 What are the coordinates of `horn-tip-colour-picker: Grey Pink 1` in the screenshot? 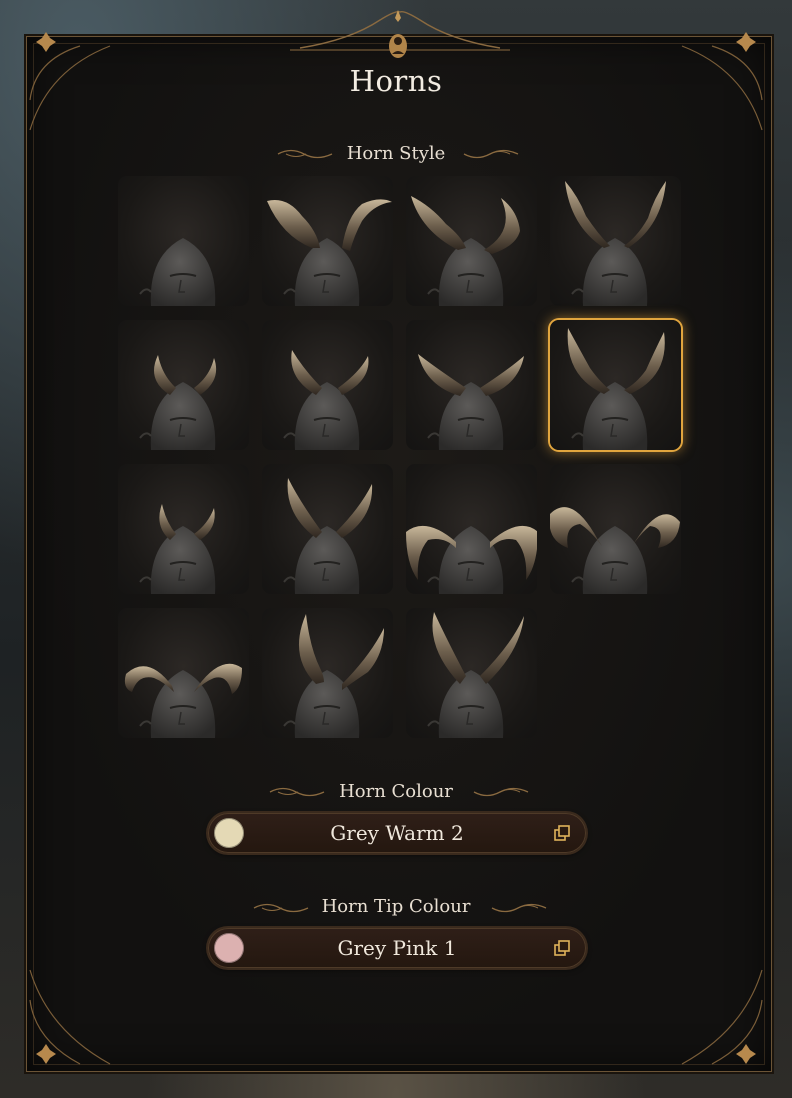 It's located at (397, 948).